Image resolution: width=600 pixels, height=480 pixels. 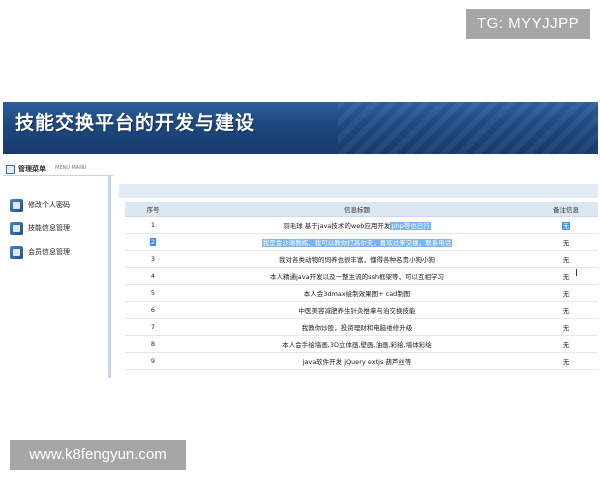 I want to click on row-title: 我是金沙滩教练，我可以教你打高尔夫，喜欢过来交换，联系电话, so click(x=357, y=242).